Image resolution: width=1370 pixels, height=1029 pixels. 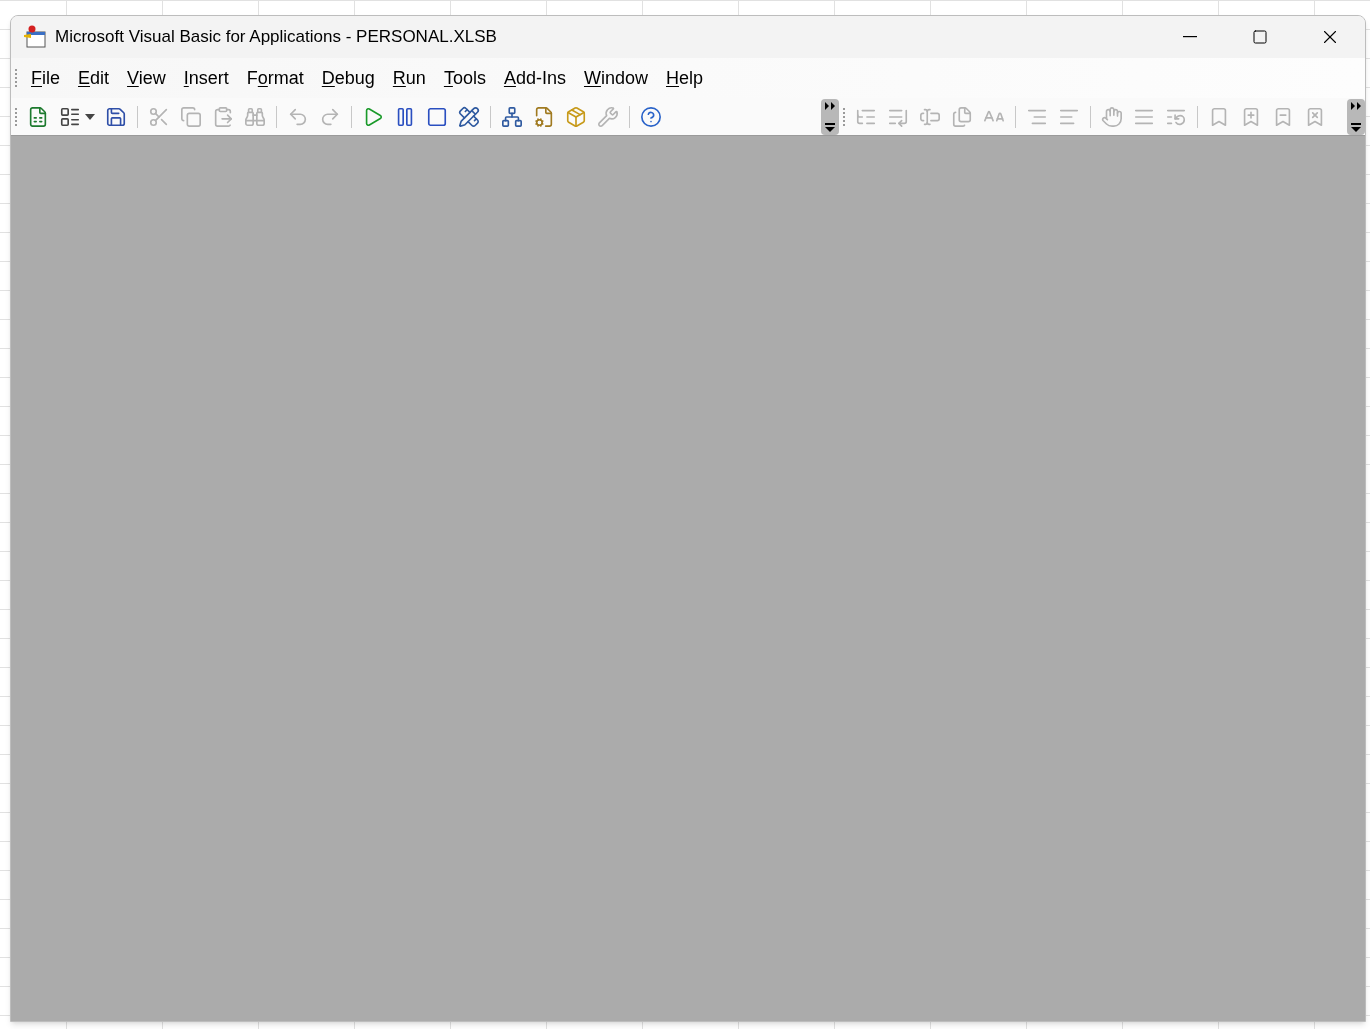 I want to click on properties-icon, so click(x=544, y=116).